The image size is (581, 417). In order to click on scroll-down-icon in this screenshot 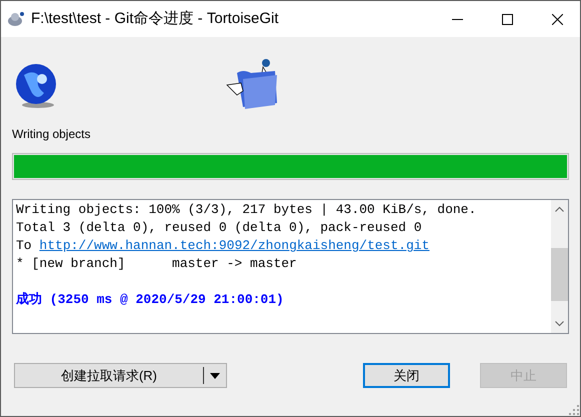, I will do `click(559, 324)`.